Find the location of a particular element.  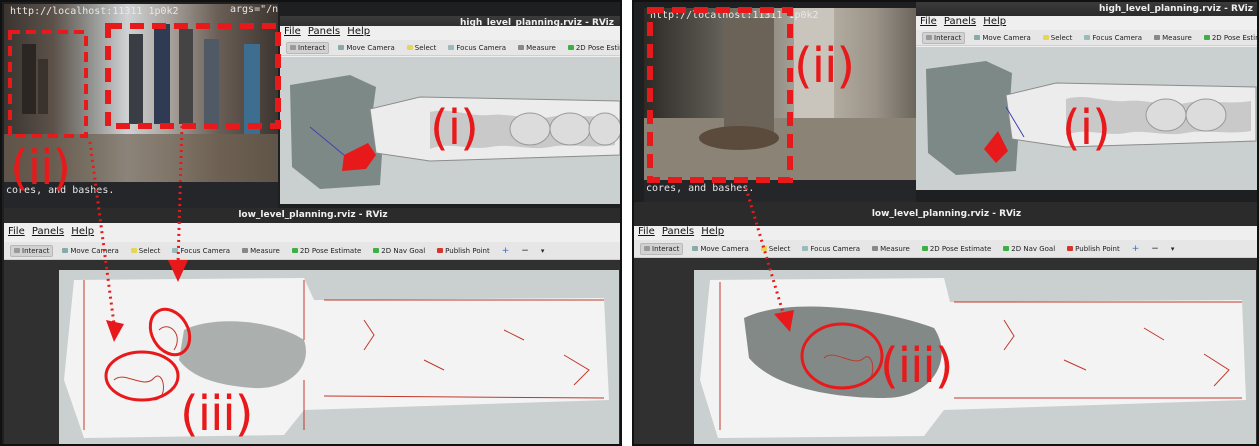

minus-icon: − is located at coordinates (1155, 248).